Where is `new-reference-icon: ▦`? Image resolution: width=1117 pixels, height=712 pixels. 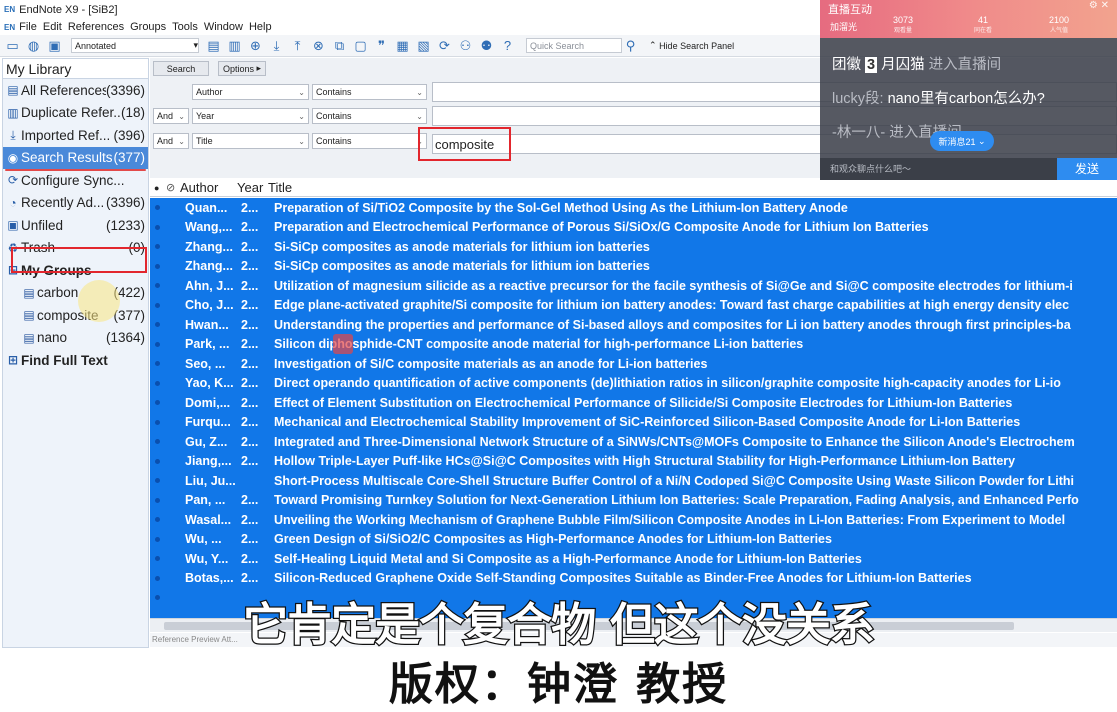
new-reference-icon: ▦ is located at coordinates (402, 45).